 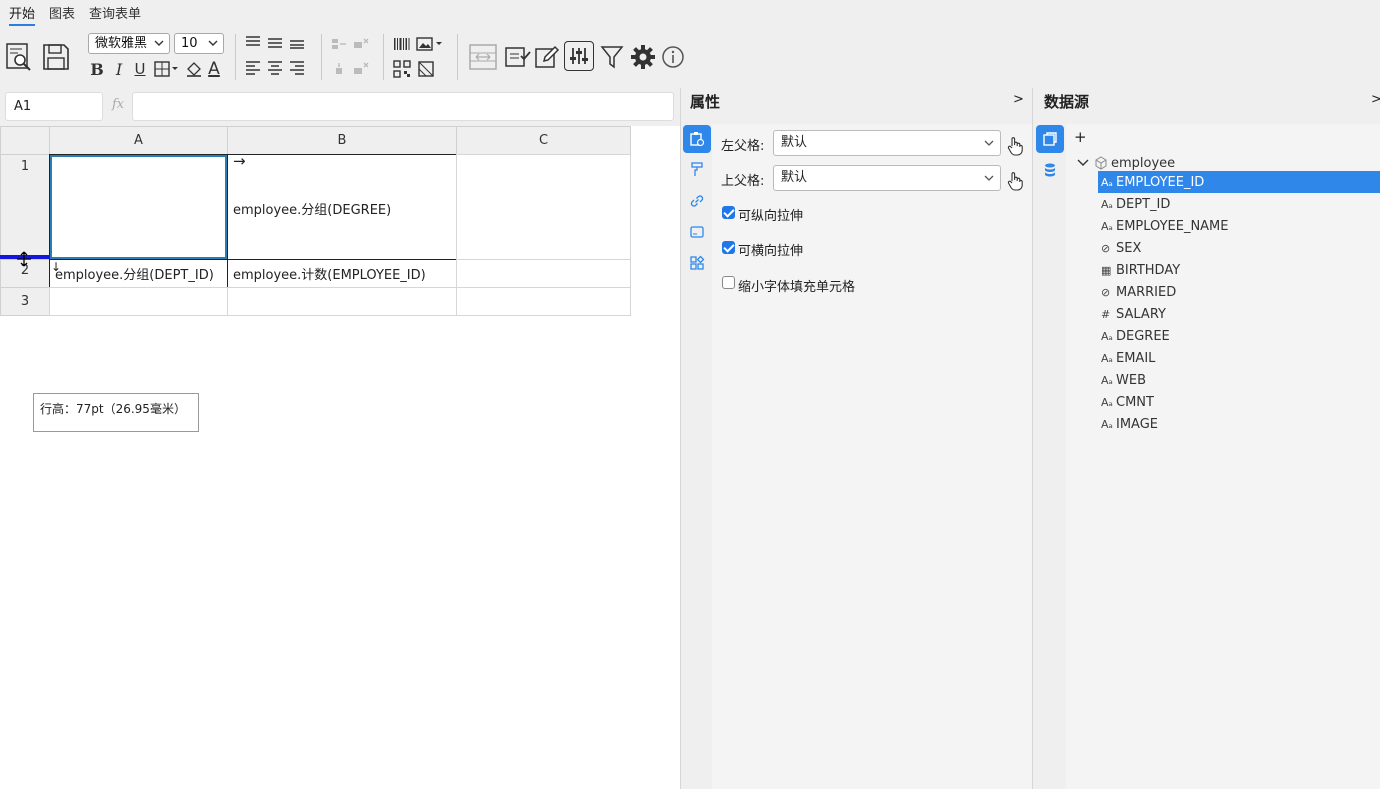 I want to click on formula-bar: A1 fx, so click(x=340, y=107).